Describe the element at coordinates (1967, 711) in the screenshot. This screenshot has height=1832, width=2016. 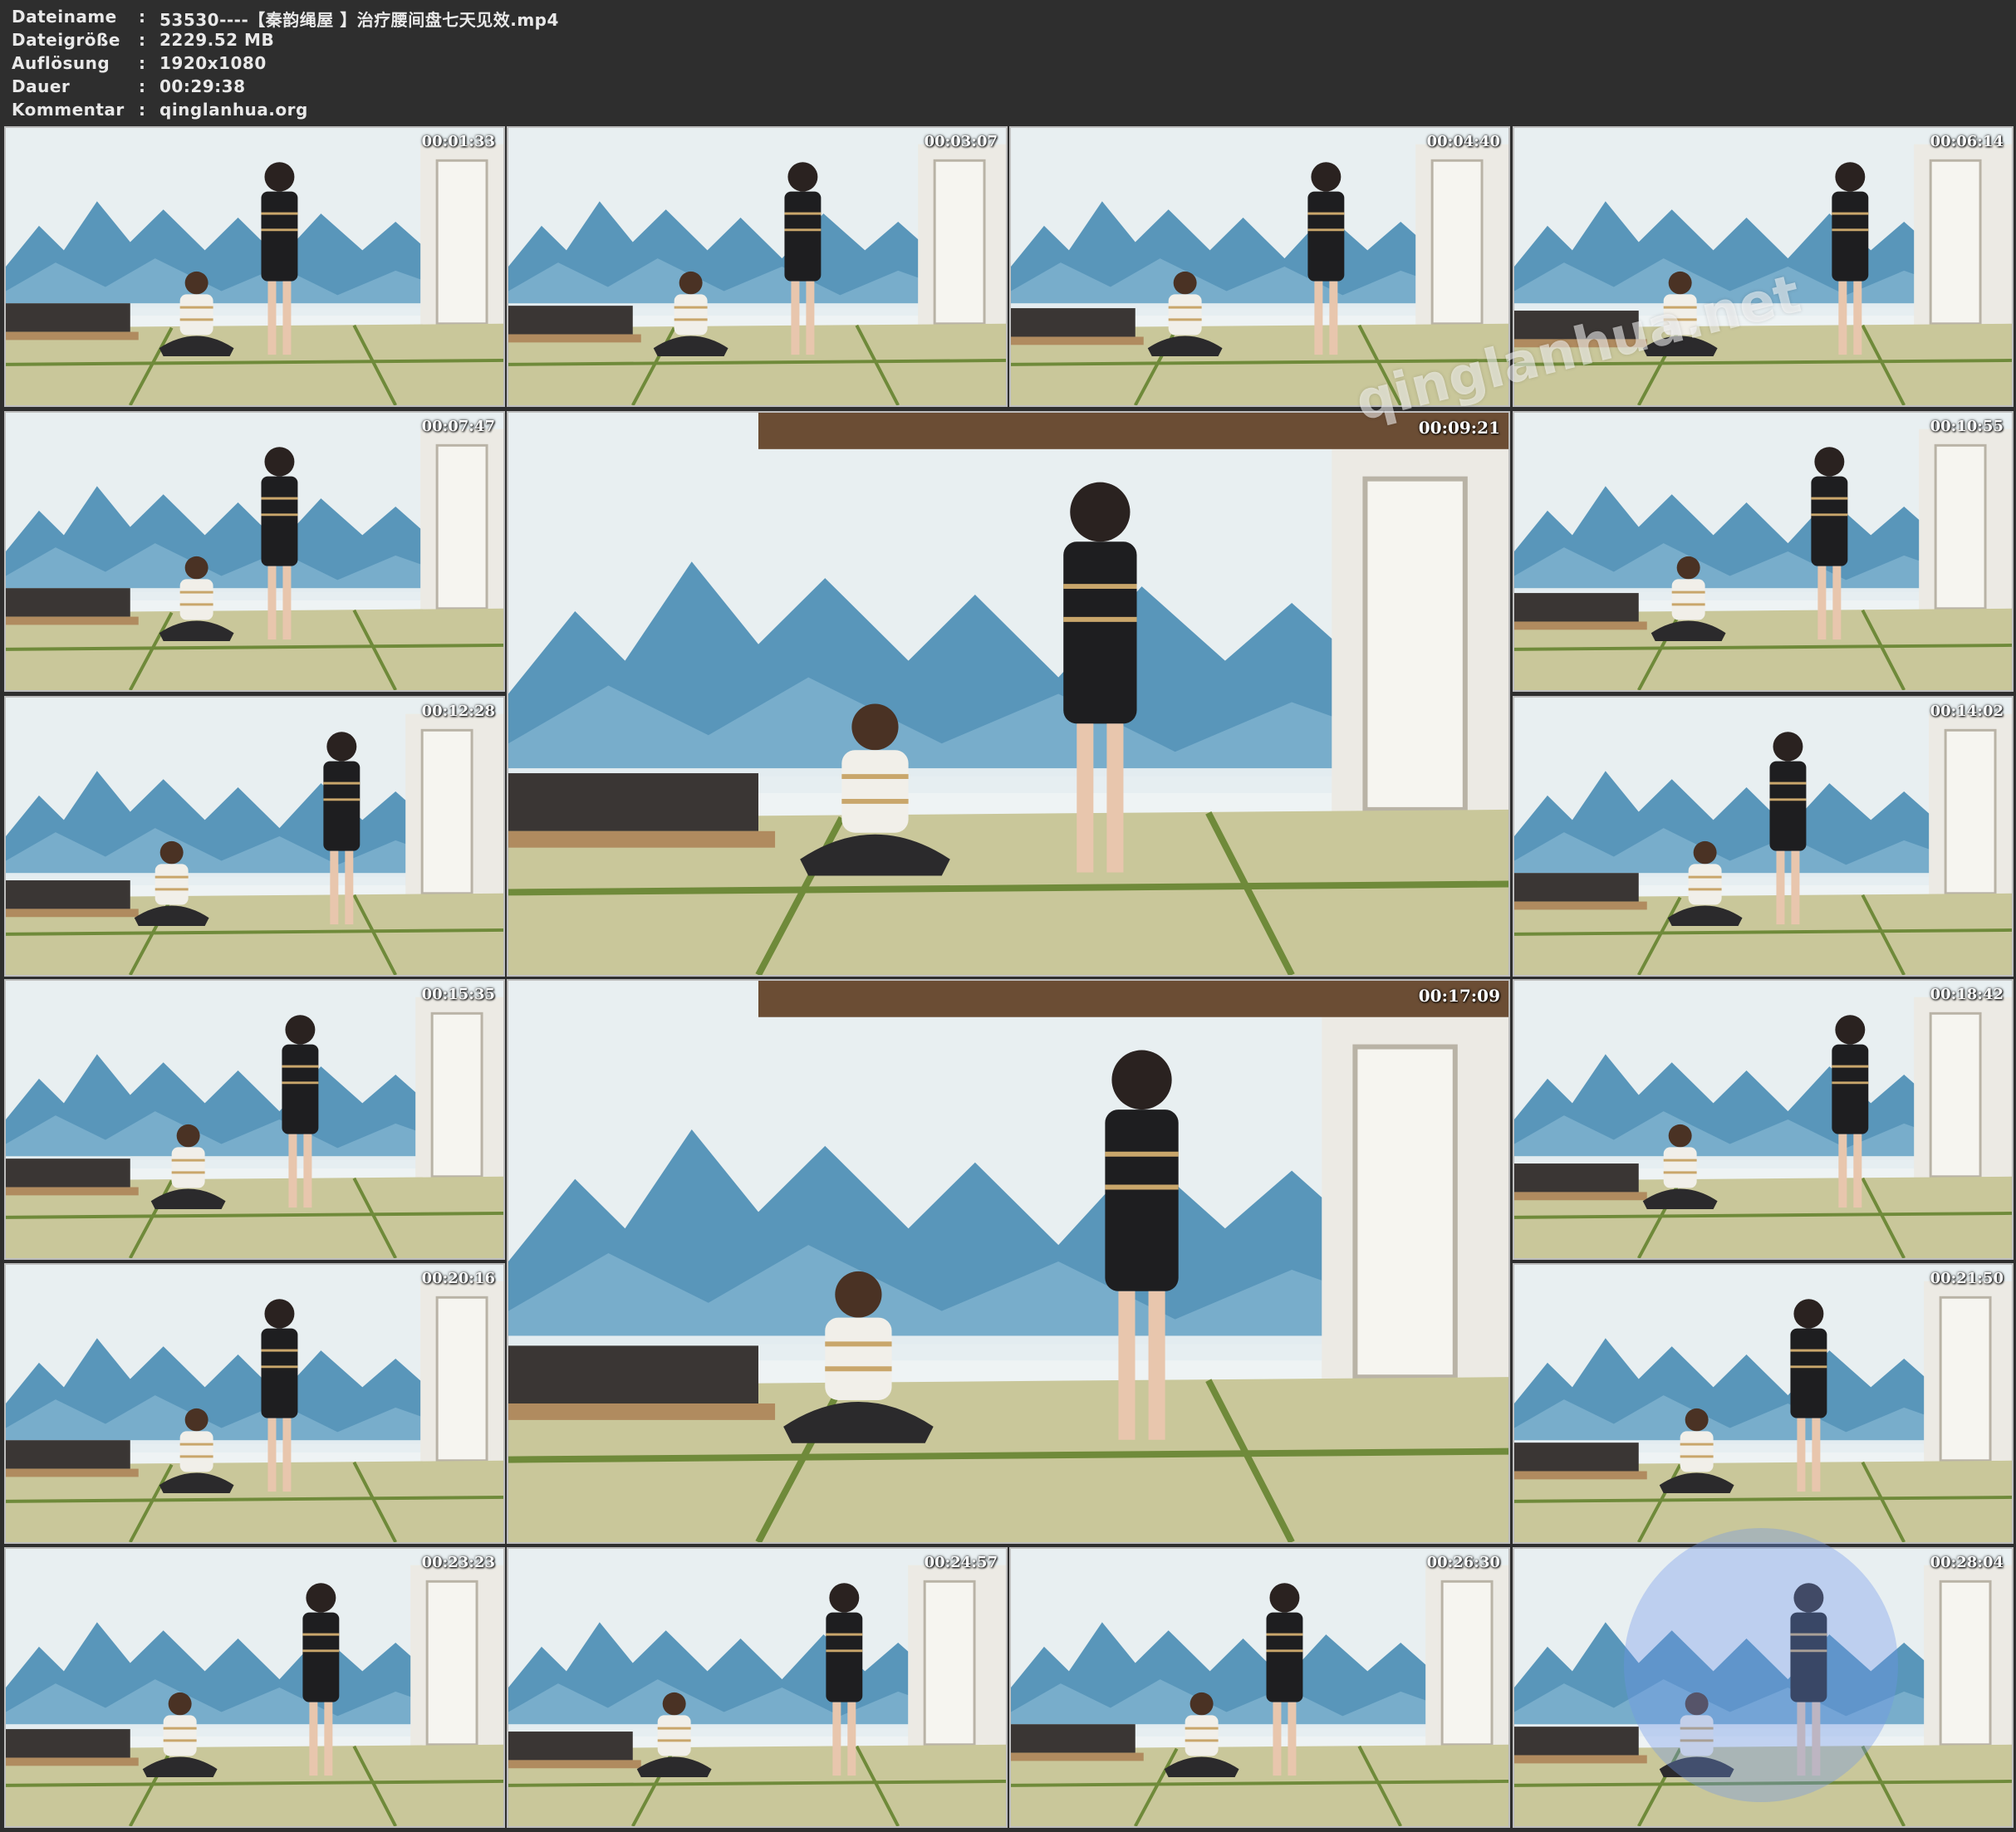
I see `thumbnail-timestamp: 00:14:02` at that location.